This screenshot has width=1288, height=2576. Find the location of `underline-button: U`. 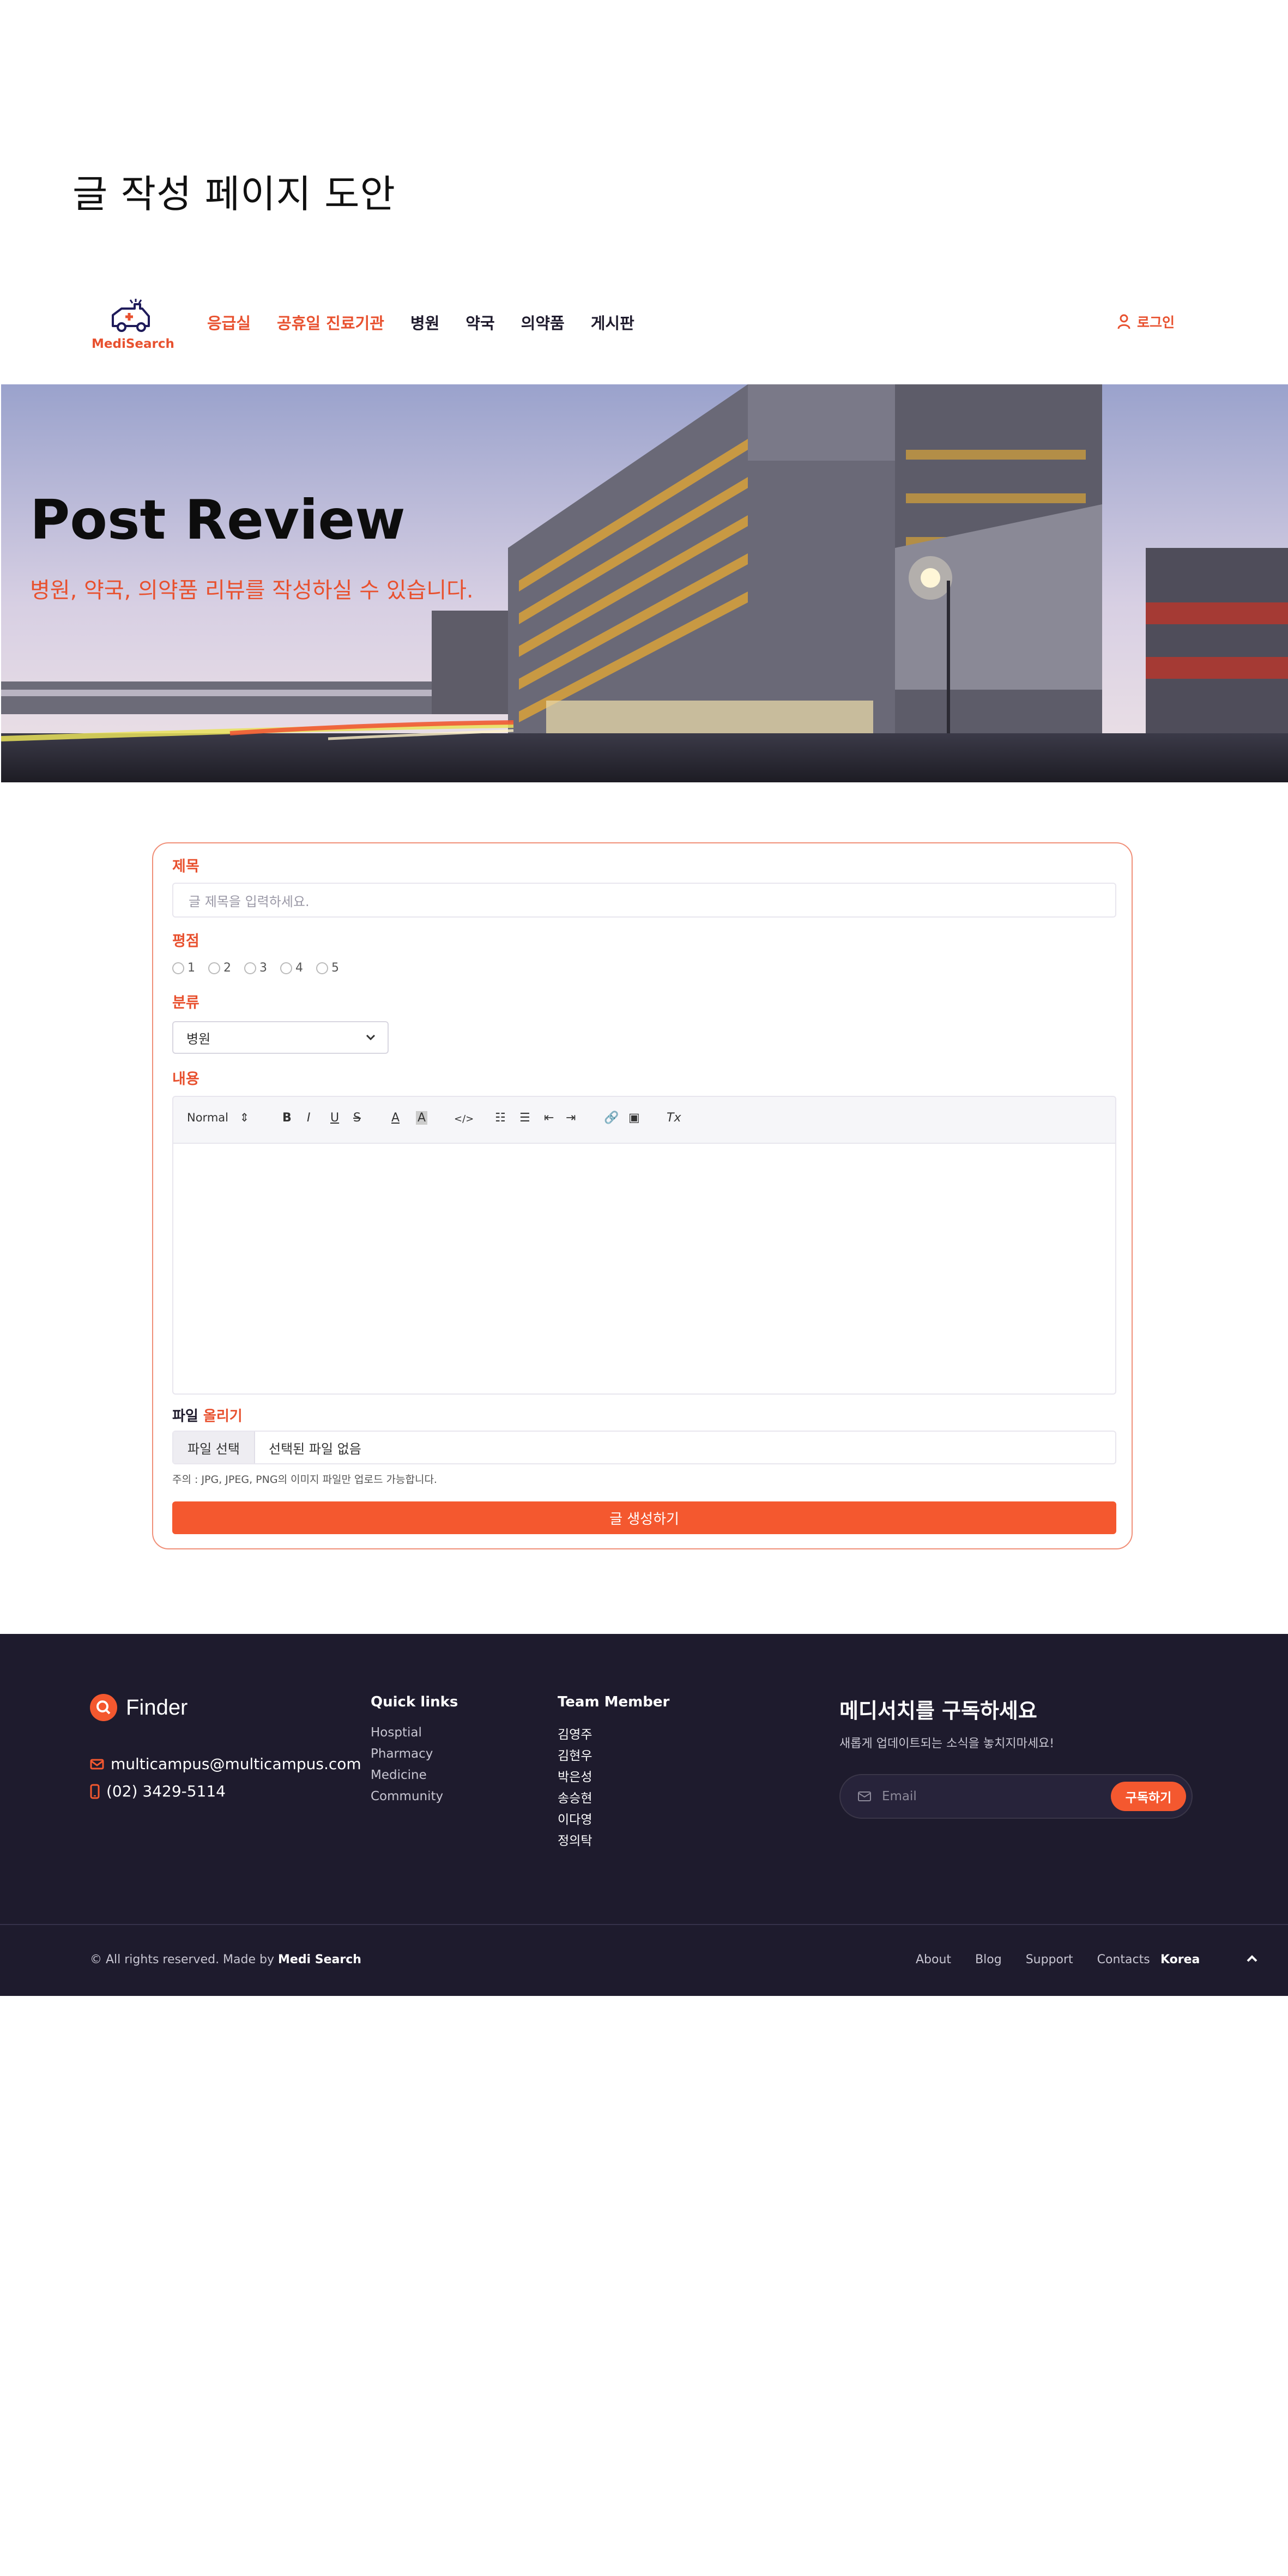

underline-button: U is located at coordinates (334, 1118).